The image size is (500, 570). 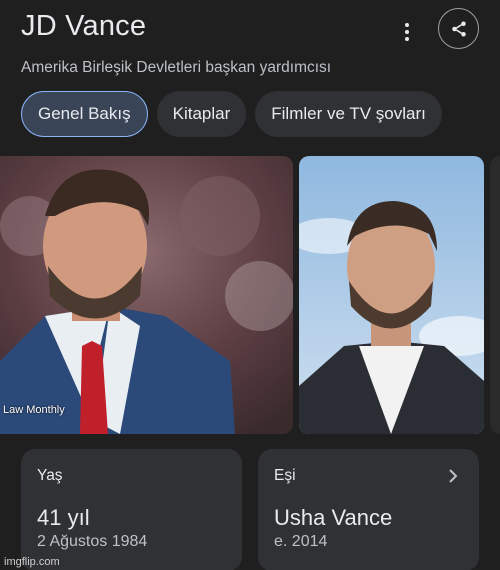 I want to click on age-value: 41 yıl, so click(x=63, y=517).